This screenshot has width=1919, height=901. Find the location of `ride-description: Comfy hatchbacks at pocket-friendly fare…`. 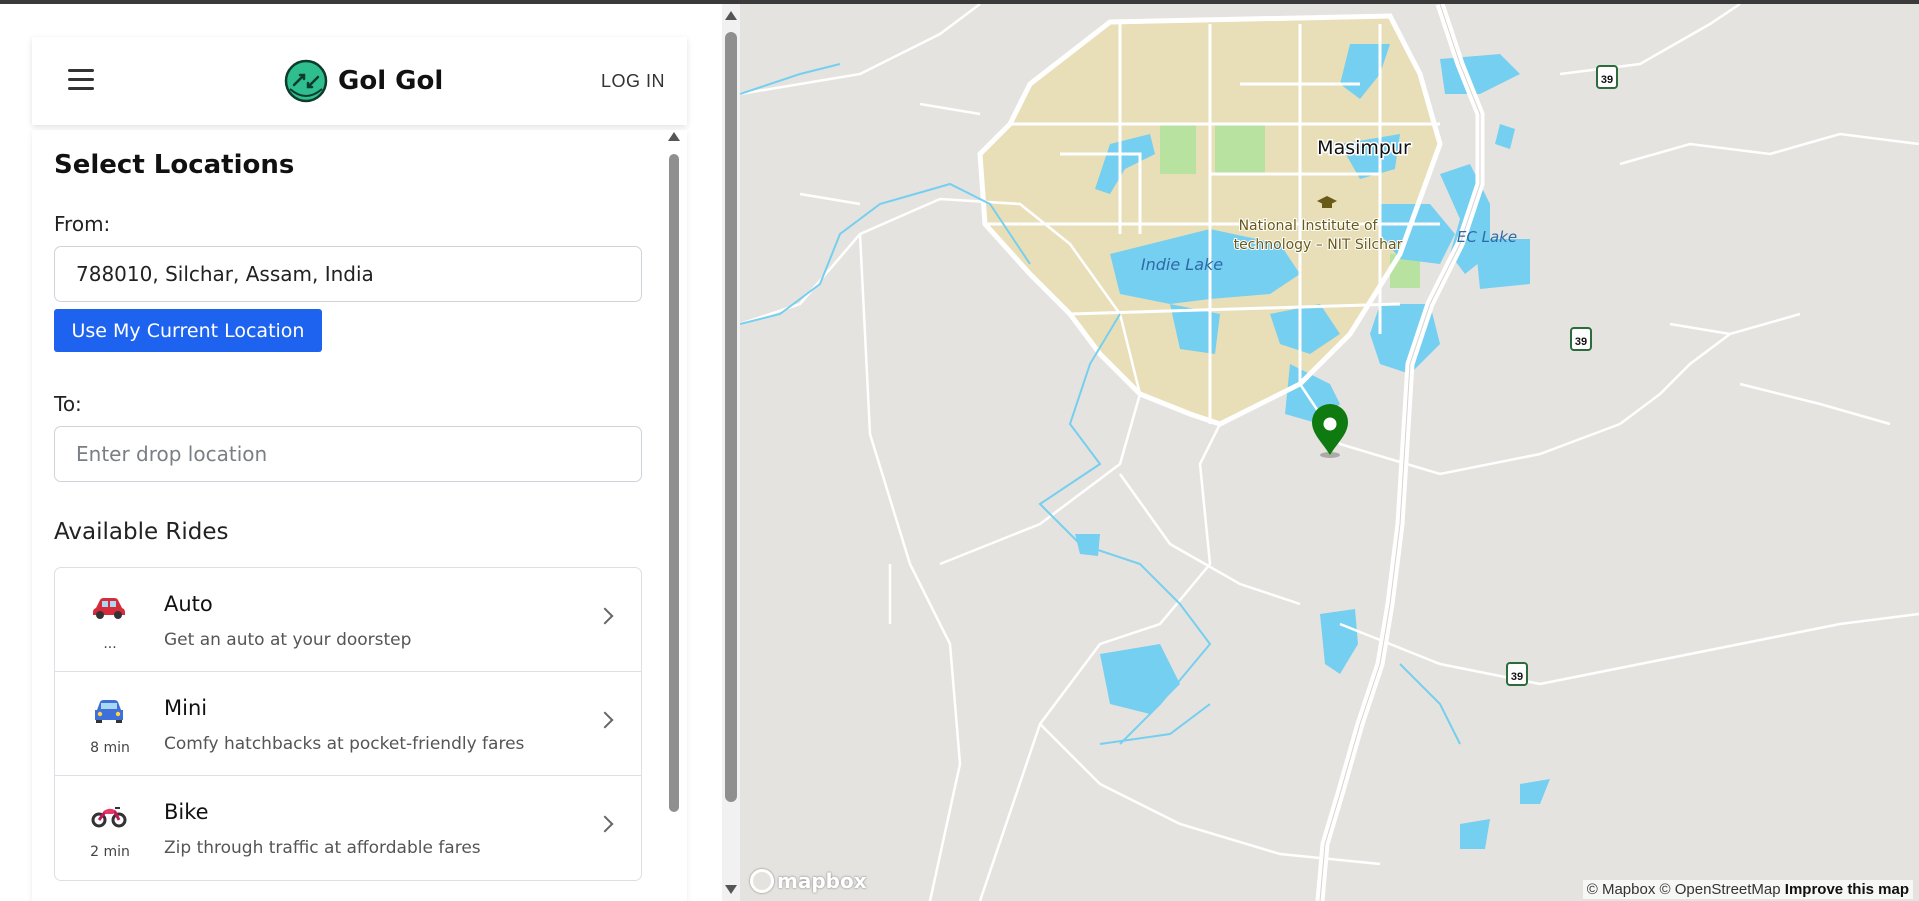

ride-description: Comfy hatchbacks at pocket-friendly fare… is located at coordinates (344, 744).